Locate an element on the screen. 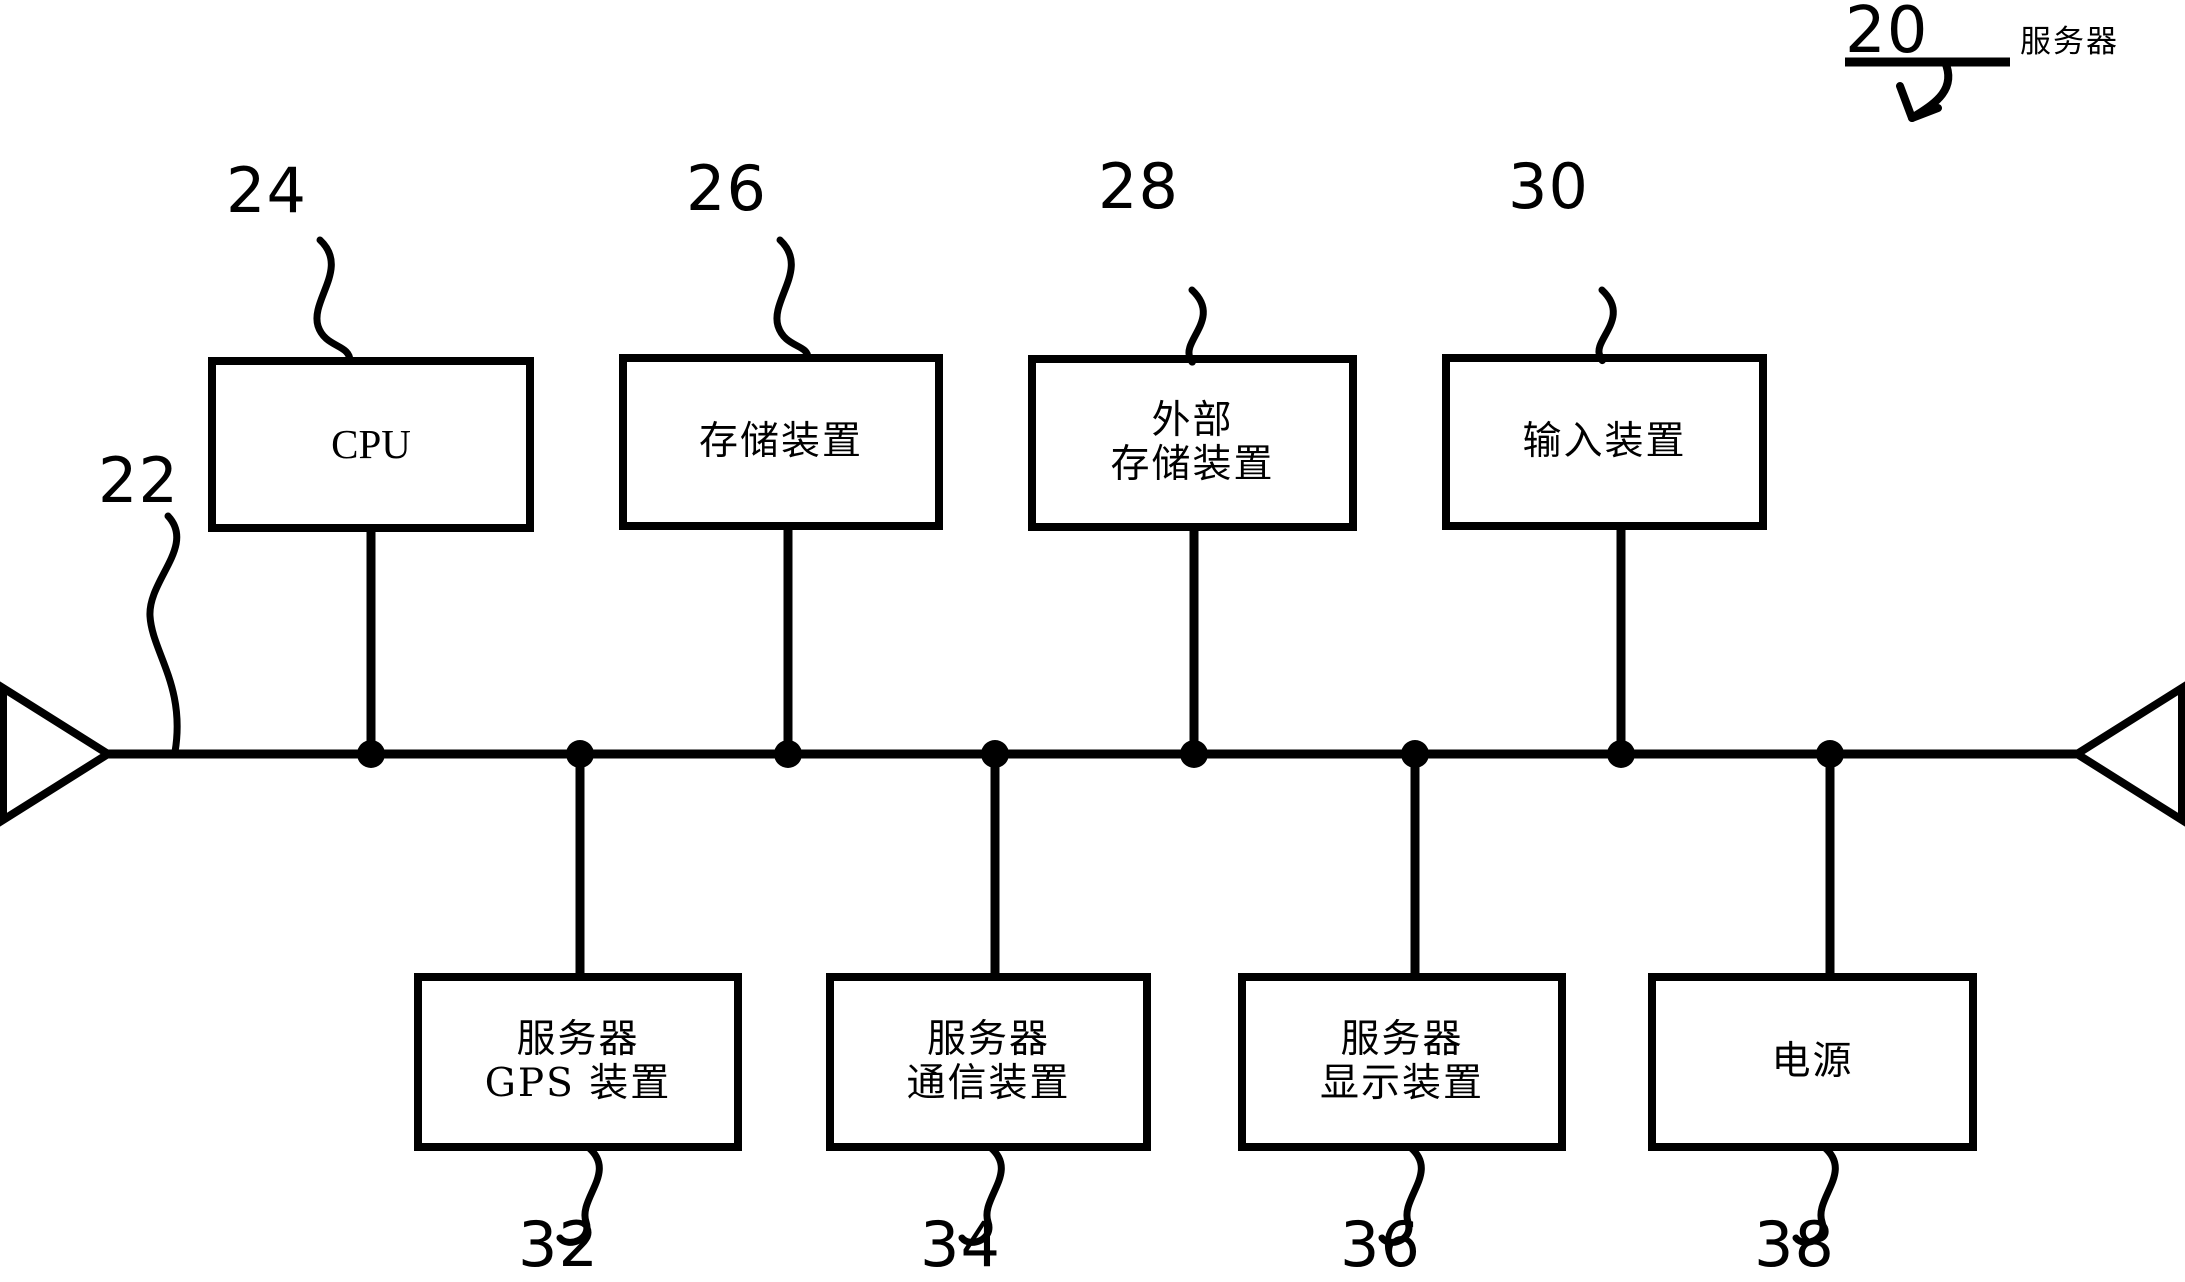  bus-right-arrowhead is located at coordinates (2127, 754).